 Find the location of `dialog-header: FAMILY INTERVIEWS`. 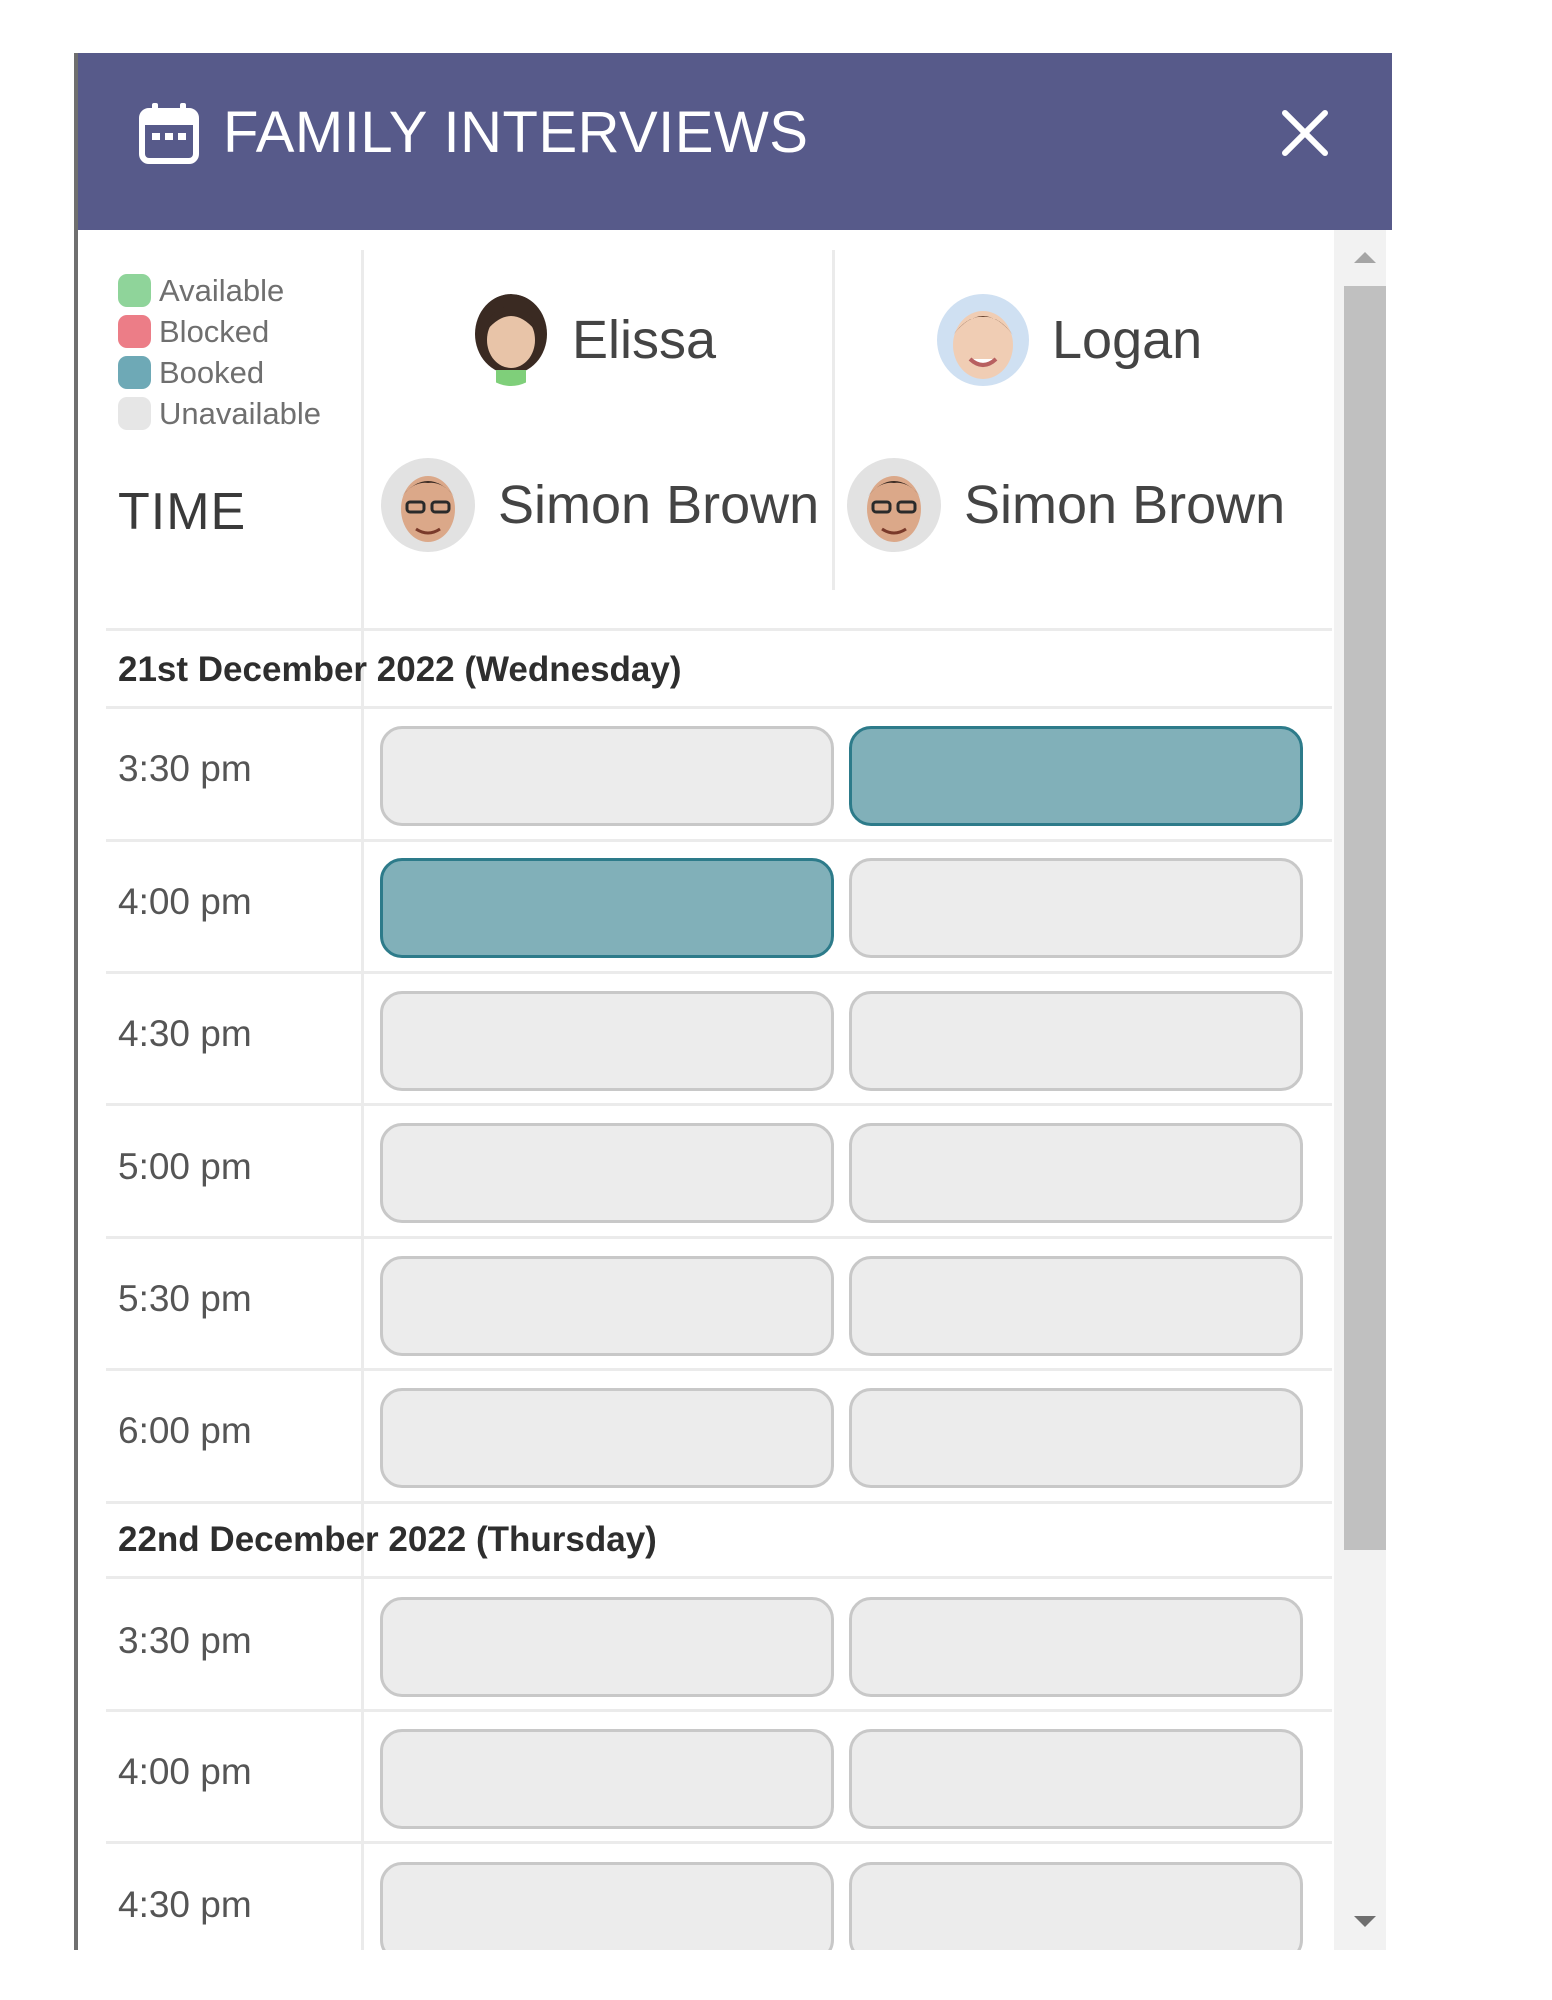

dialog-header: FAMILY INTERVIEWS is located at coordinates (735, 141).